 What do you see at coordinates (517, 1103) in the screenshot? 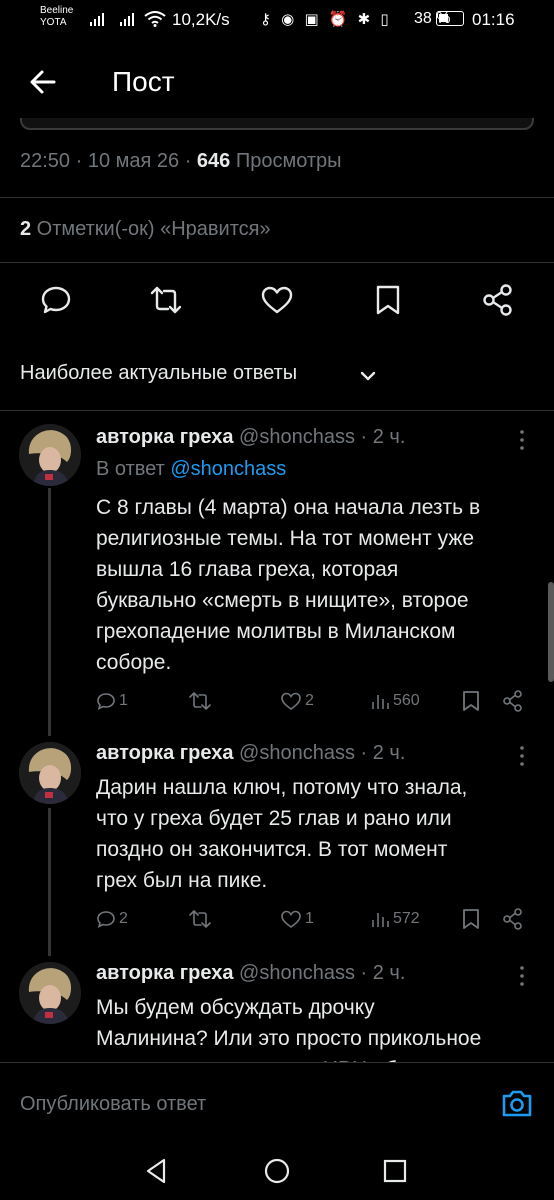
I see `camera-icon` at bounding box center [517, 1103].